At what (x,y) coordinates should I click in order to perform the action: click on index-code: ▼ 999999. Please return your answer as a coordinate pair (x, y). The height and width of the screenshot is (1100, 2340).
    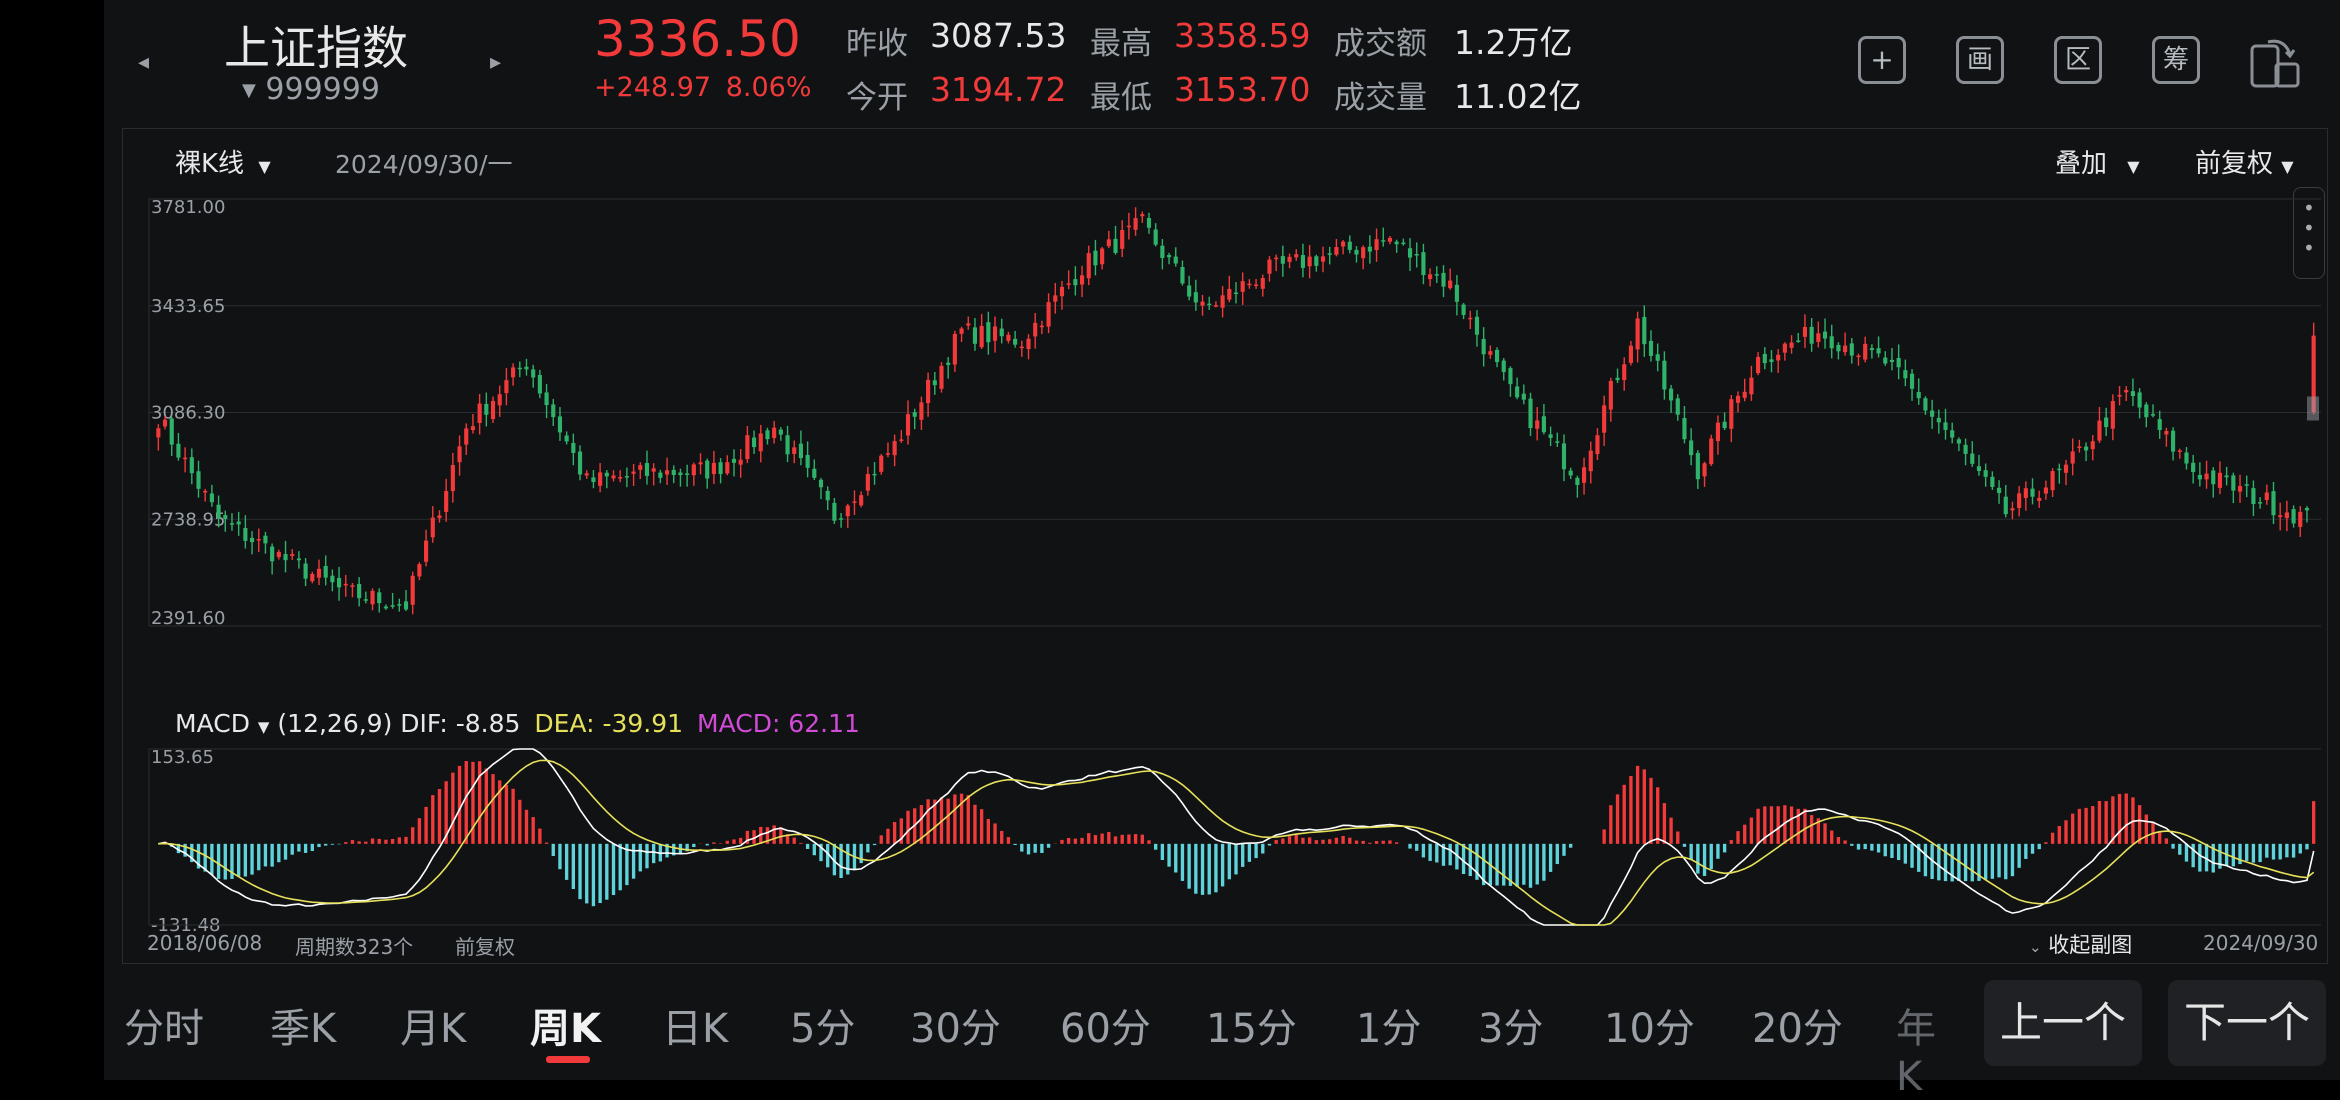
    Looking at the image, I should click on (311, 89).